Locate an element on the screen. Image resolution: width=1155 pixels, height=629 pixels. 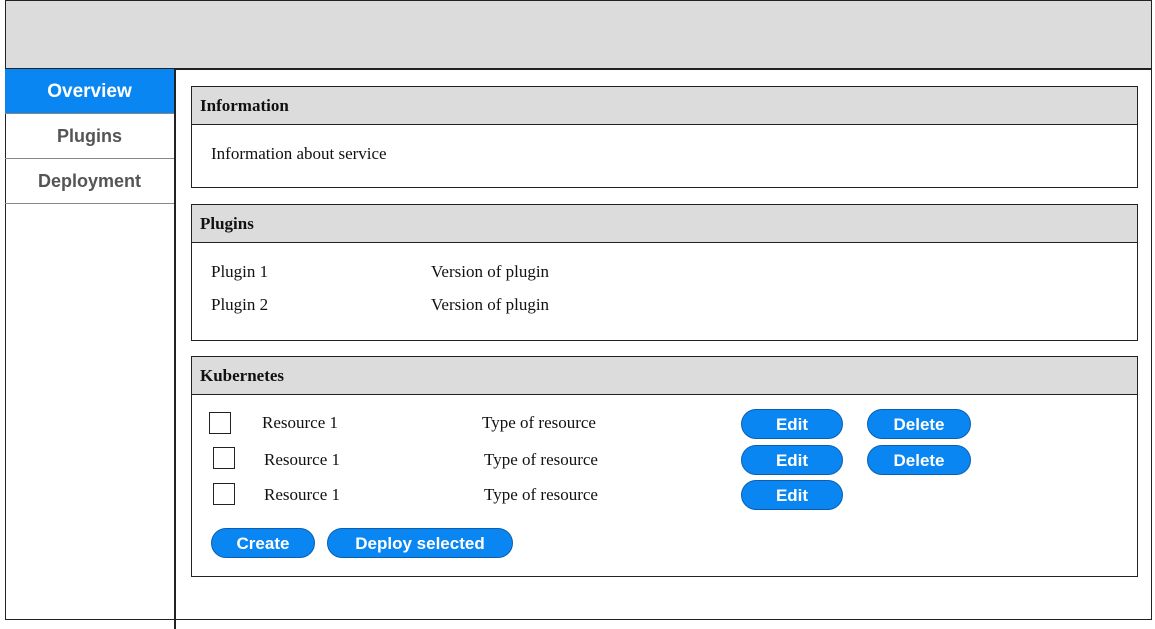
sidebar-item-deployment: Deployment is located at coordinates (89, 181).